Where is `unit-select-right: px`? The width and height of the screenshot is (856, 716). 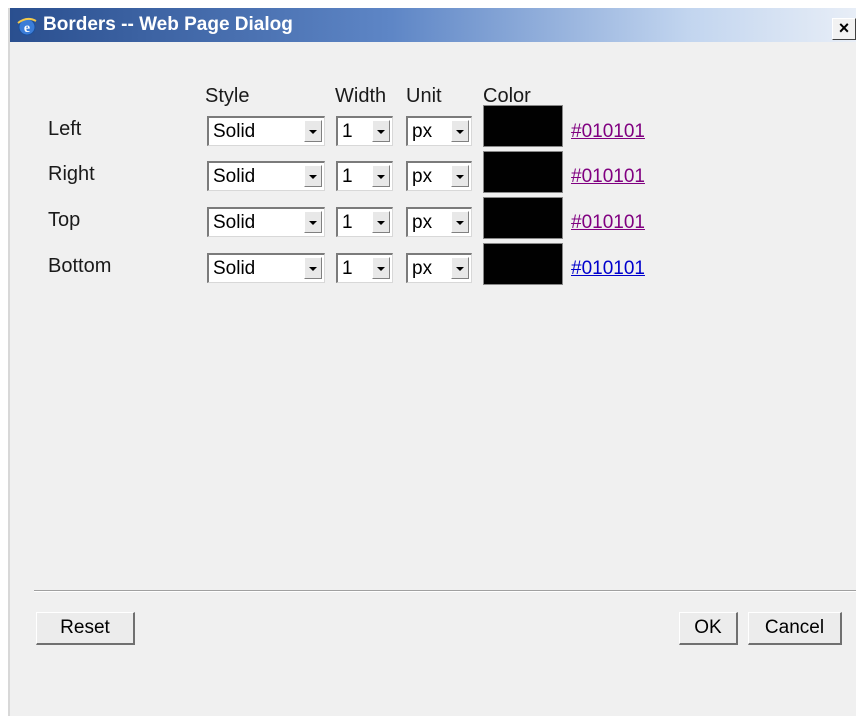
unit-select-right: px is located at coordinates (439, 176).